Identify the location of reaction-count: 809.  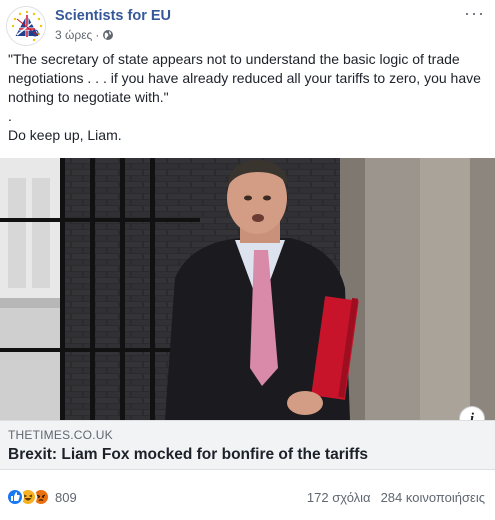
(66, 497).